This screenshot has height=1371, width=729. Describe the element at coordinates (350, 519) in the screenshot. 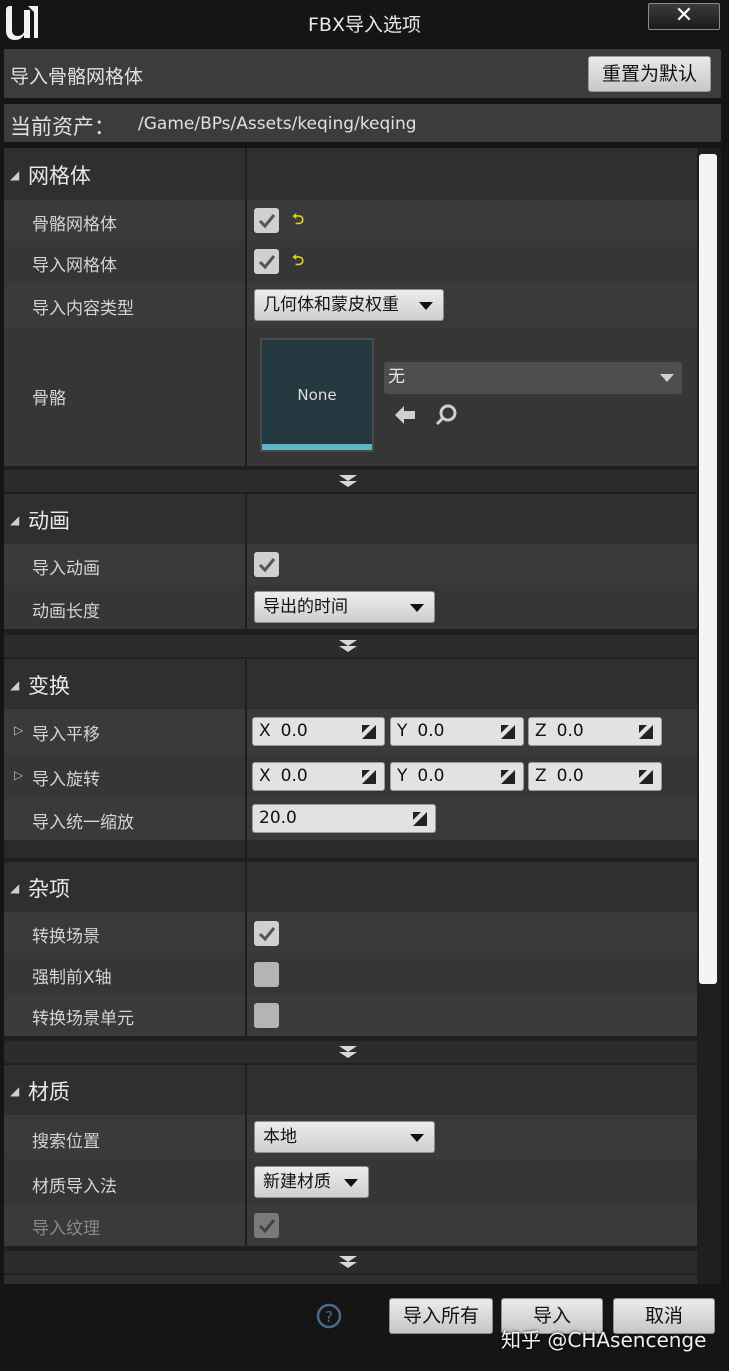

I see `category-animation: ◢ 动画` at that location.